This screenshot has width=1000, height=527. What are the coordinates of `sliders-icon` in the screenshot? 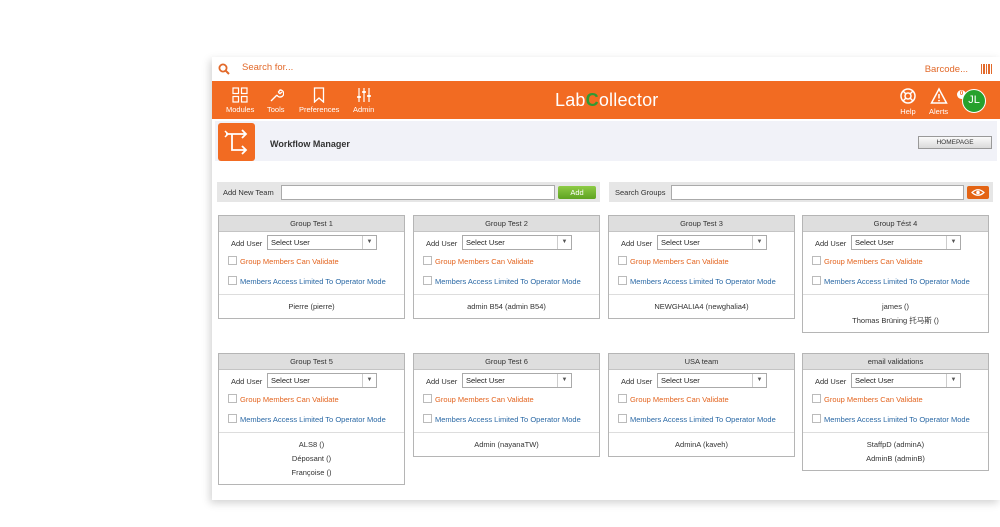 It's located at (363, 95).